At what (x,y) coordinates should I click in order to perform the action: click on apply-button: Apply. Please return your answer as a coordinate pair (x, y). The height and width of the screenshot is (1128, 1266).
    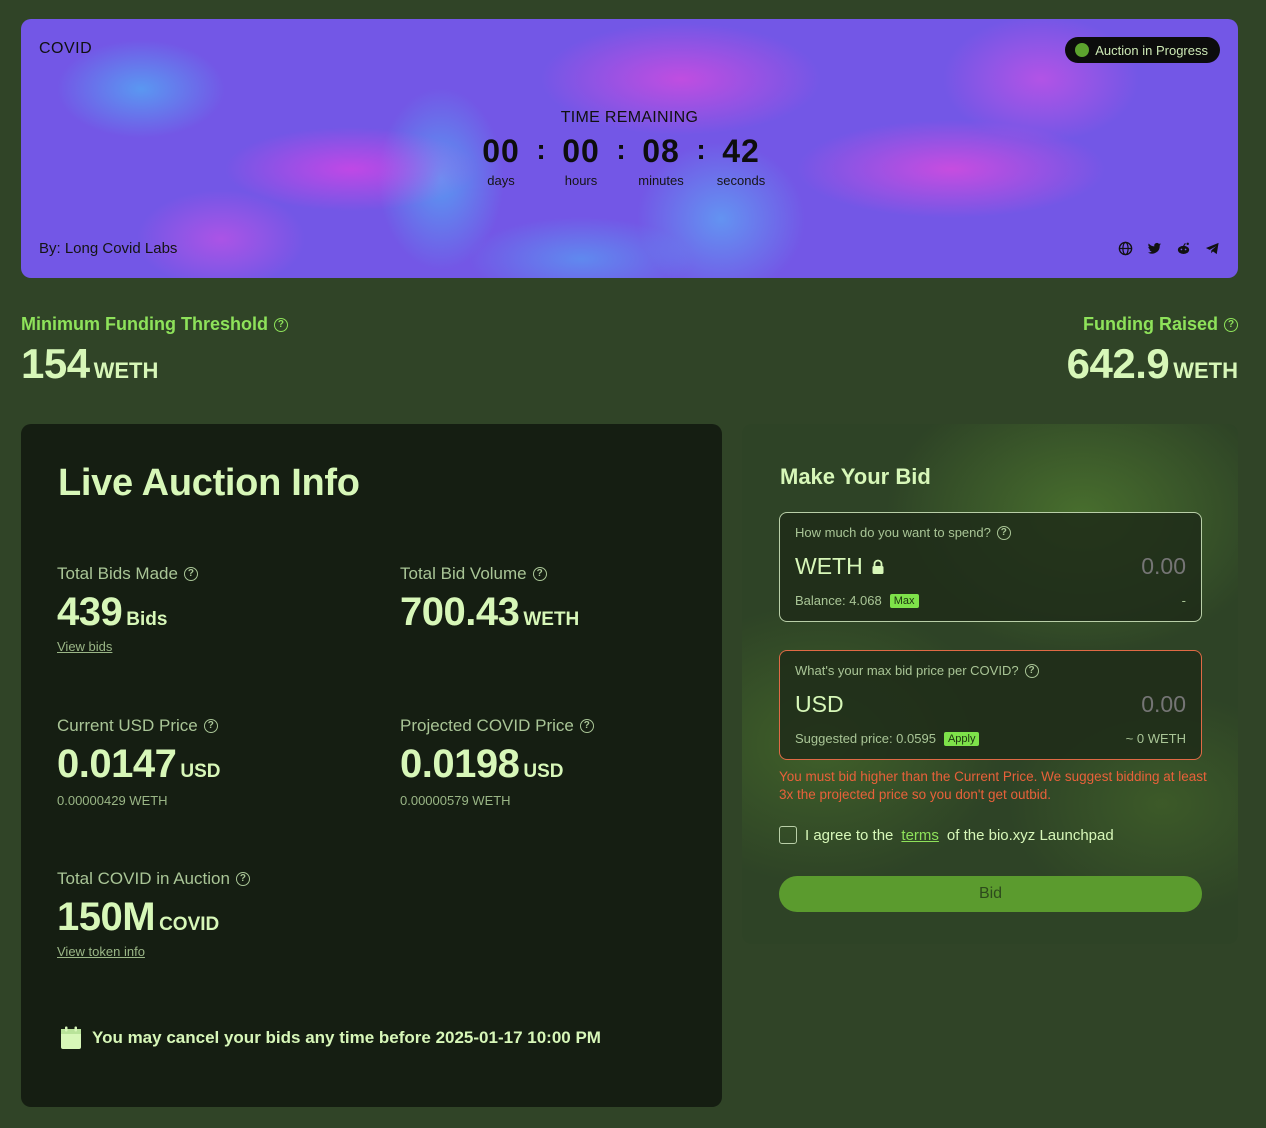
    Looking at the image, I should click on (961, 738).